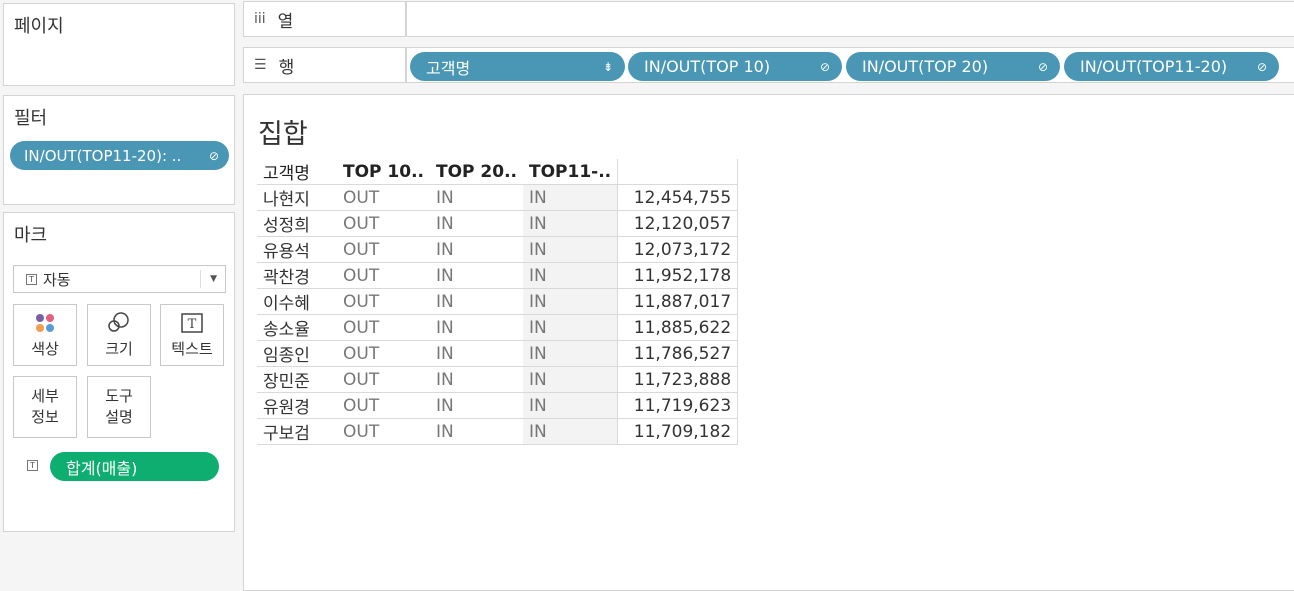 The image size is (1294, 591). Describe the element at coordinates (103, 155) in the screenshot. I see `filter-pill-label: IN/OUT(TOP11-20): ..` at that location.